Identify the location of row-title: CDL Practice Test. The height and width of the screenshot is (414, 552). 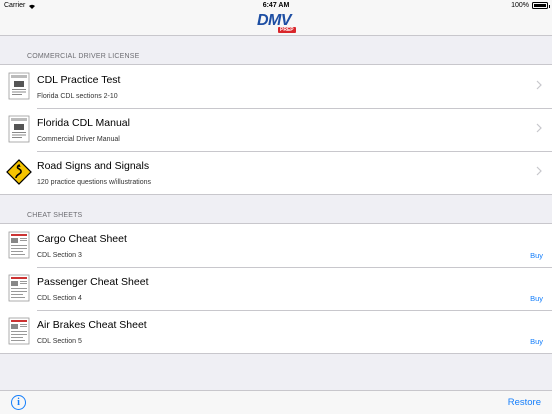
(79, 80).